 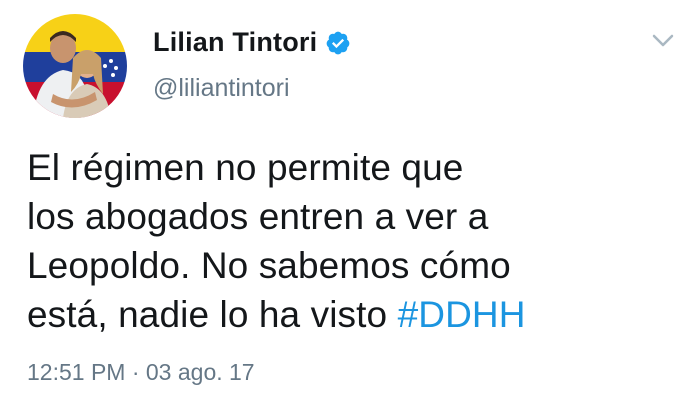 What do you see at coordinates (258, 216) in the screenshot?
I see `tweet-text-line: los abogados entren a ver a` at bounding box center [258, 216].